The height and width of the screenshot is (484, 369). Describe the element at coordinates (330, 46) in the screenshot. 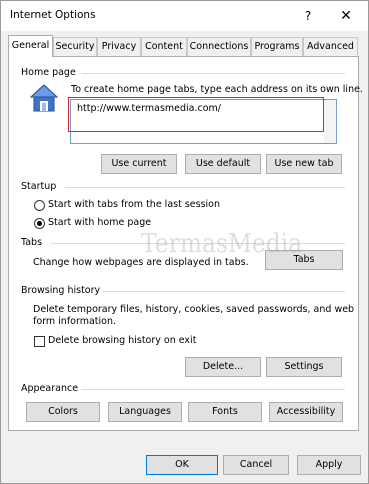

I see `tab-advanced: Advanced` at that location.